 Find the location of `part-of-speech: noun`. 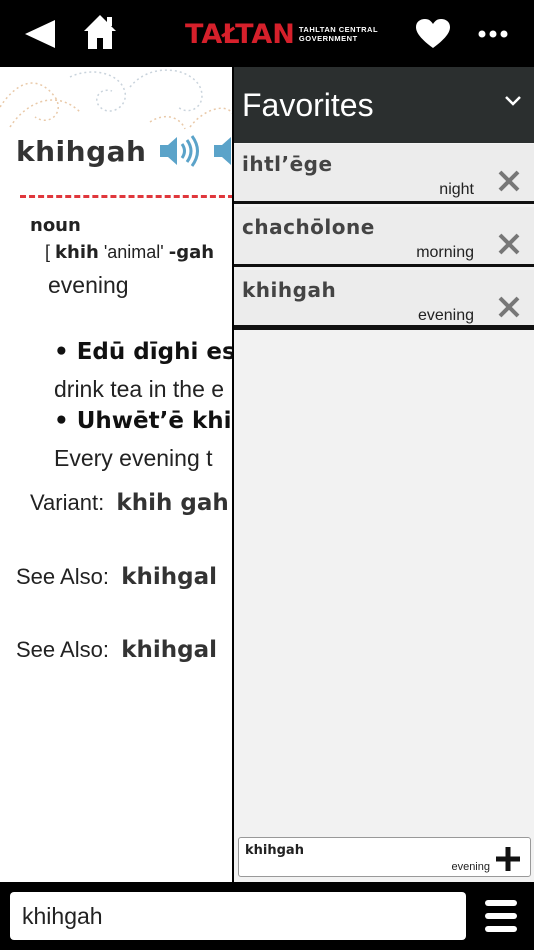

part-of-speech: noun is located at coordinates (55, 225).